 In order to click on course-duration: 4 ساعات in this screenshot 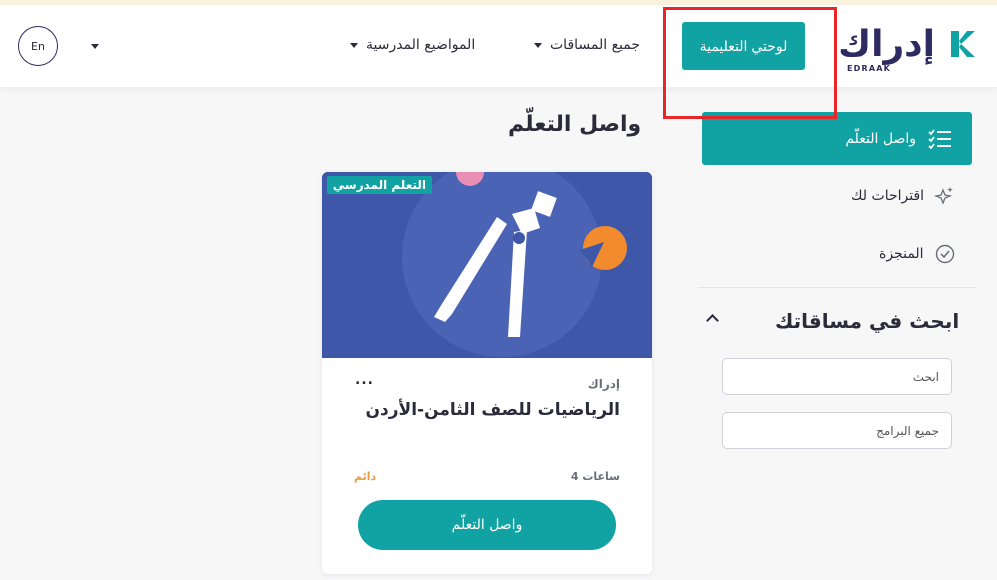, I will do `click(595, 476)`.